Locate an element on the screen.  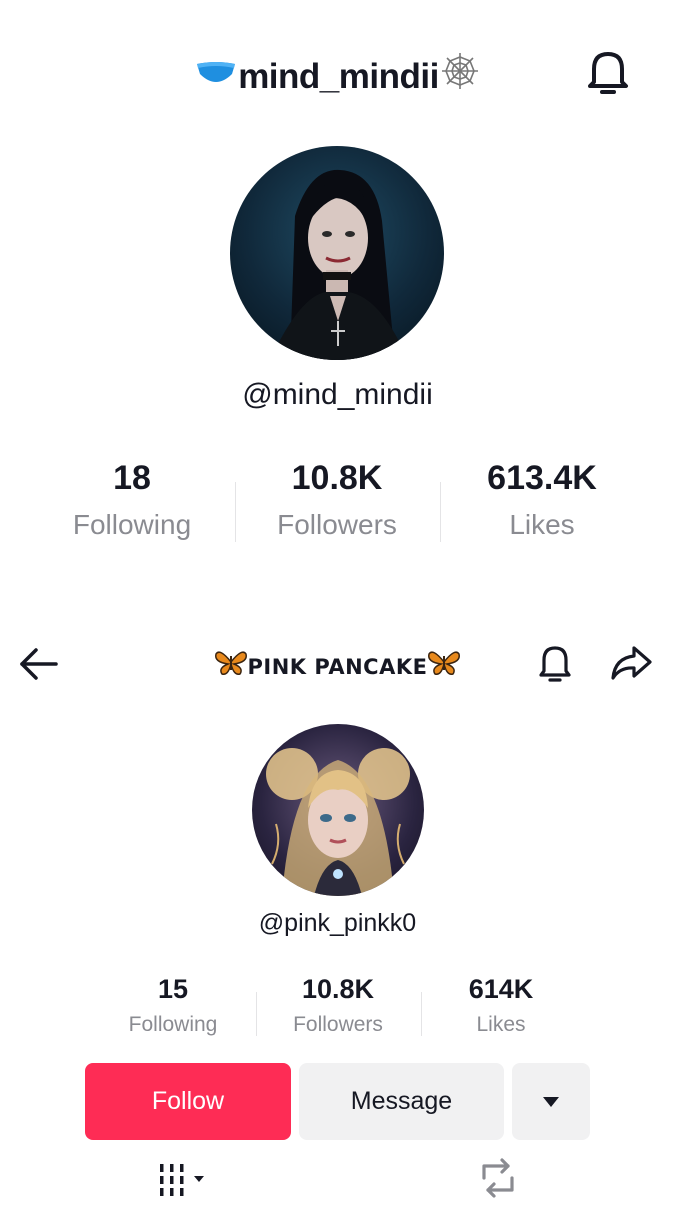
profile2-handle: @pink_pinkk0 is located at coordinates (337, 923).